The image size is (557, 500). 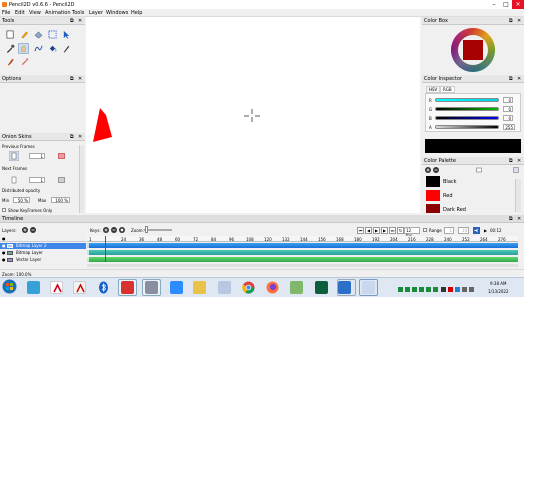 I want to click on play-button: ▶, so click(x=376, y=230).